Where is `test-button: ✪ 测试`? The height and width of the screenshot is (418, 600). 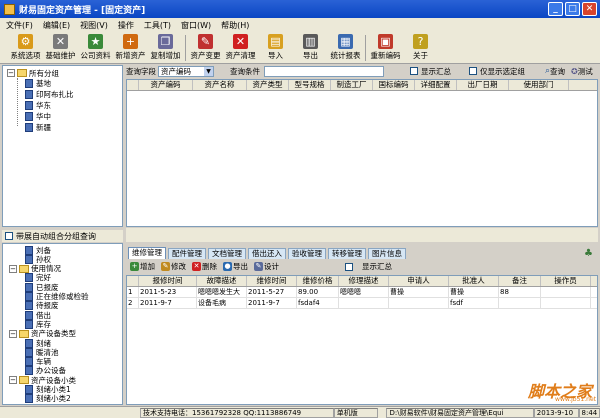 test-button: ✪ 测试 is located at coordinates (582, 71).